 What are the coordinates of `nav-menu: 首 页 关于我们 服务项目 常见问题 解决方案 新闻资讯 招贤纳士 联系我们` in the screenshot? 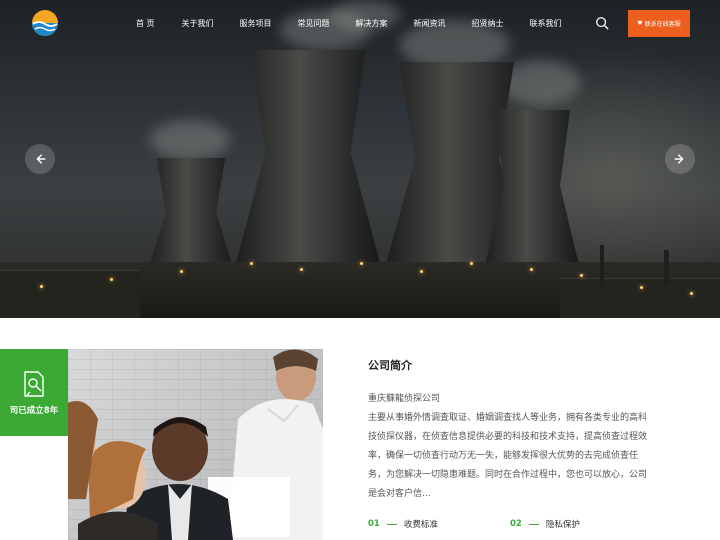 It's located at (349, 23).